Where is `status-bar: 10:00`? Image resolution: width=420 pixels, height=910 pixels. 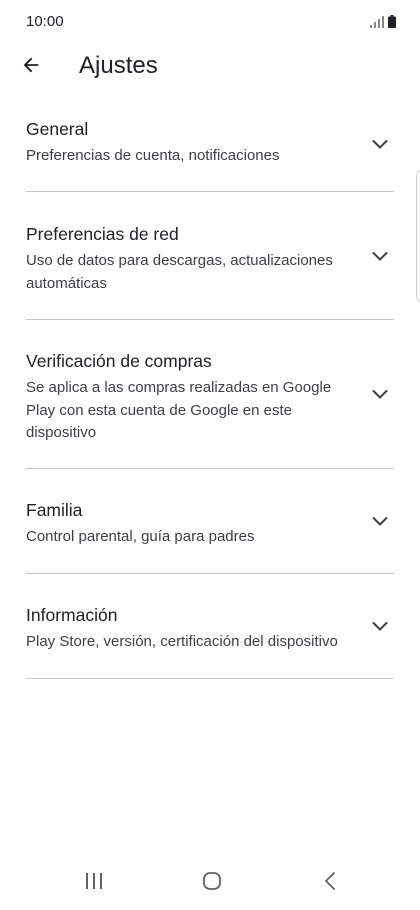
status-bar: 10:00 is located at coordinates (210, 22).